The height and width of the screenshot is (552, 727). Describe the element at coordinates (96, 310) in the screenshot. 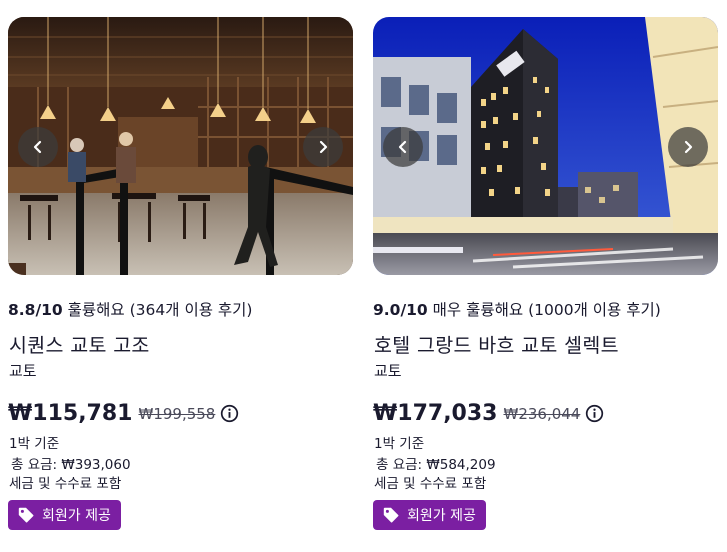

I see `rating-label: 훌륭해요` at that location.